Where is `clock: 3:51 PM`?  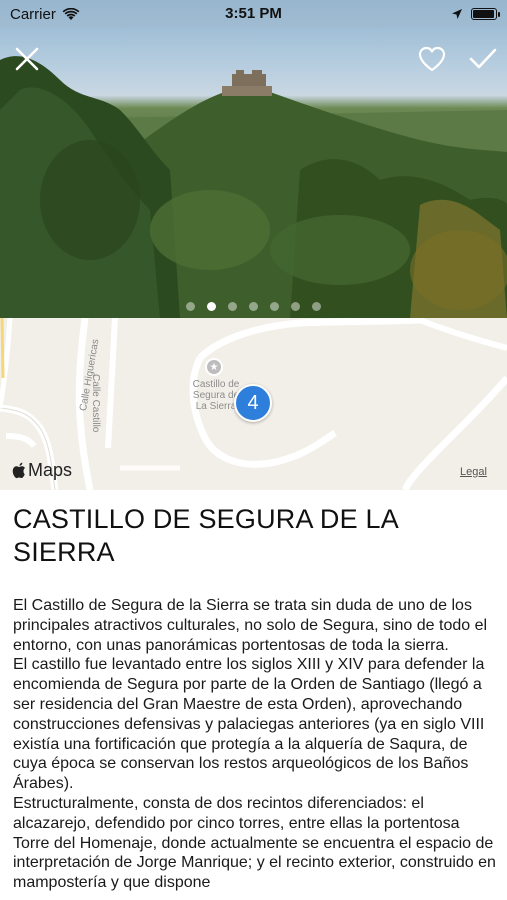
clock: 3:51 PM is located at coordinates (253, 13).